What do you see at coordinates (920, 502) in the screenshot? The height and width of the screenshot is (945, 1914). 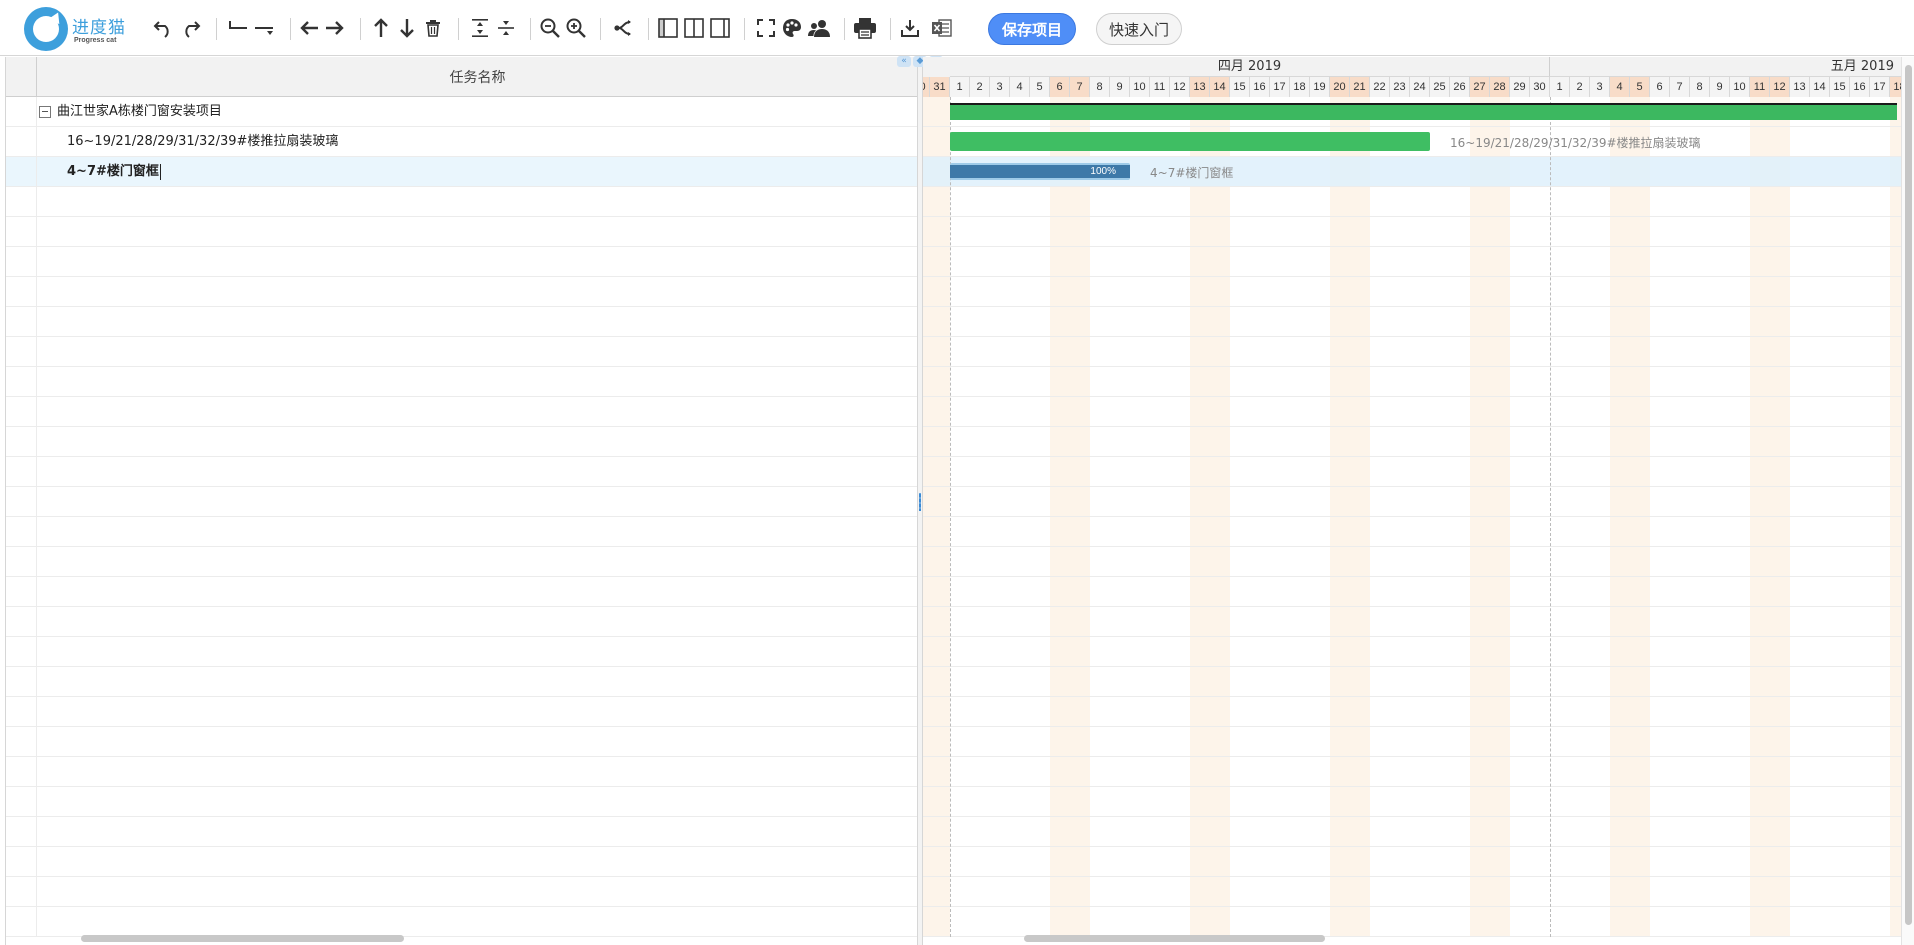 I see `splitter-grip-icon` at bounding box center [920, 502].